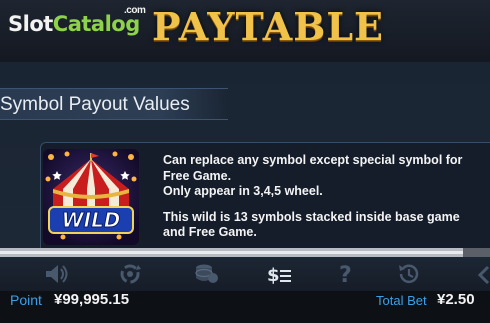 The width and height of the screenshot is (490, 323). What do you see at coordinates (456, 299) in the screenshot?
I see `total-bet-value: ¥2.50` at bounding box center [456, 299].